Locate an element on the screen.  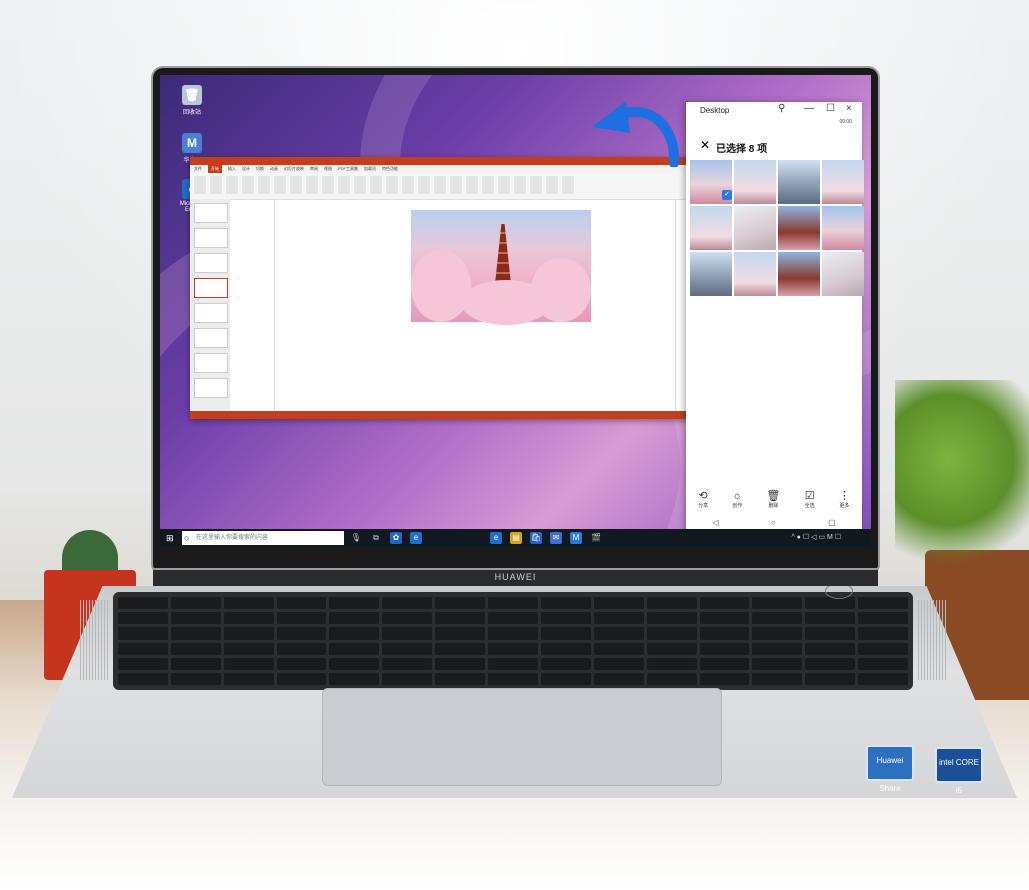
app-icon: ✿ is located at coordinates (396, 538).